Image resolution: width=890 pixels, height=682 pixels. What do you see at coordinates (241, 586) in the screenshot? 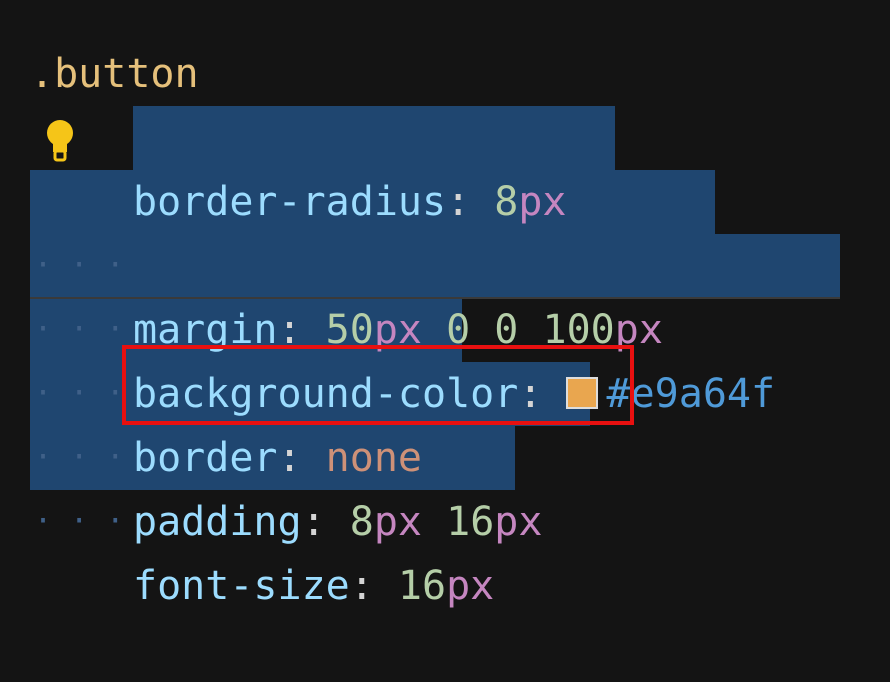
I see `property-name: font-size` at bounding box center [241, 586].